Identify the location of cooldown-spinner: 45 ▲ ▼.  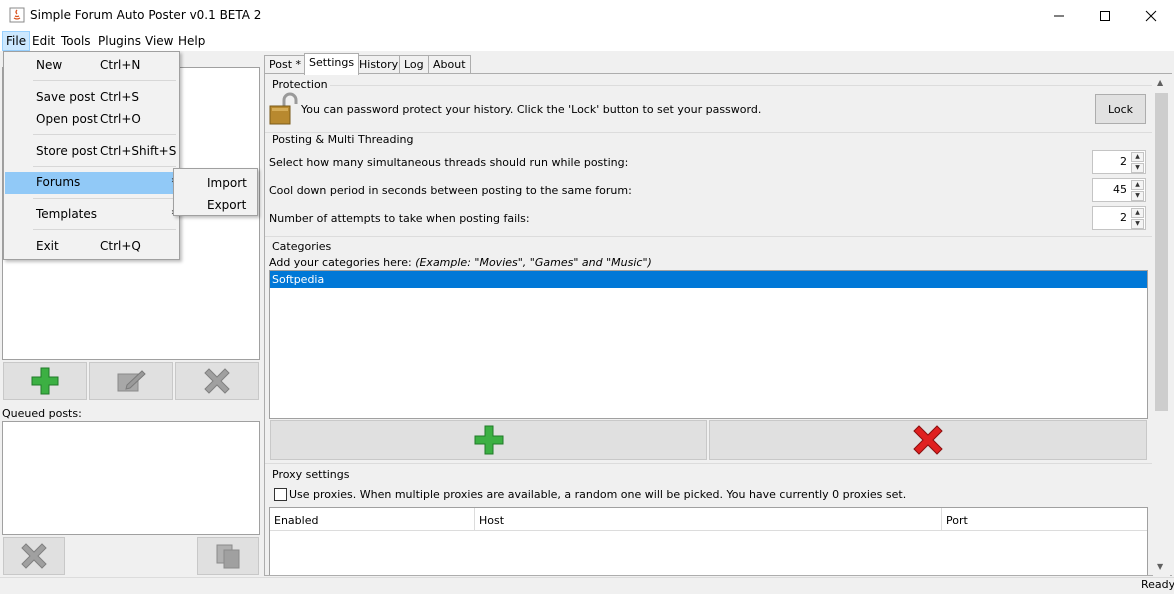
(1119, 190).